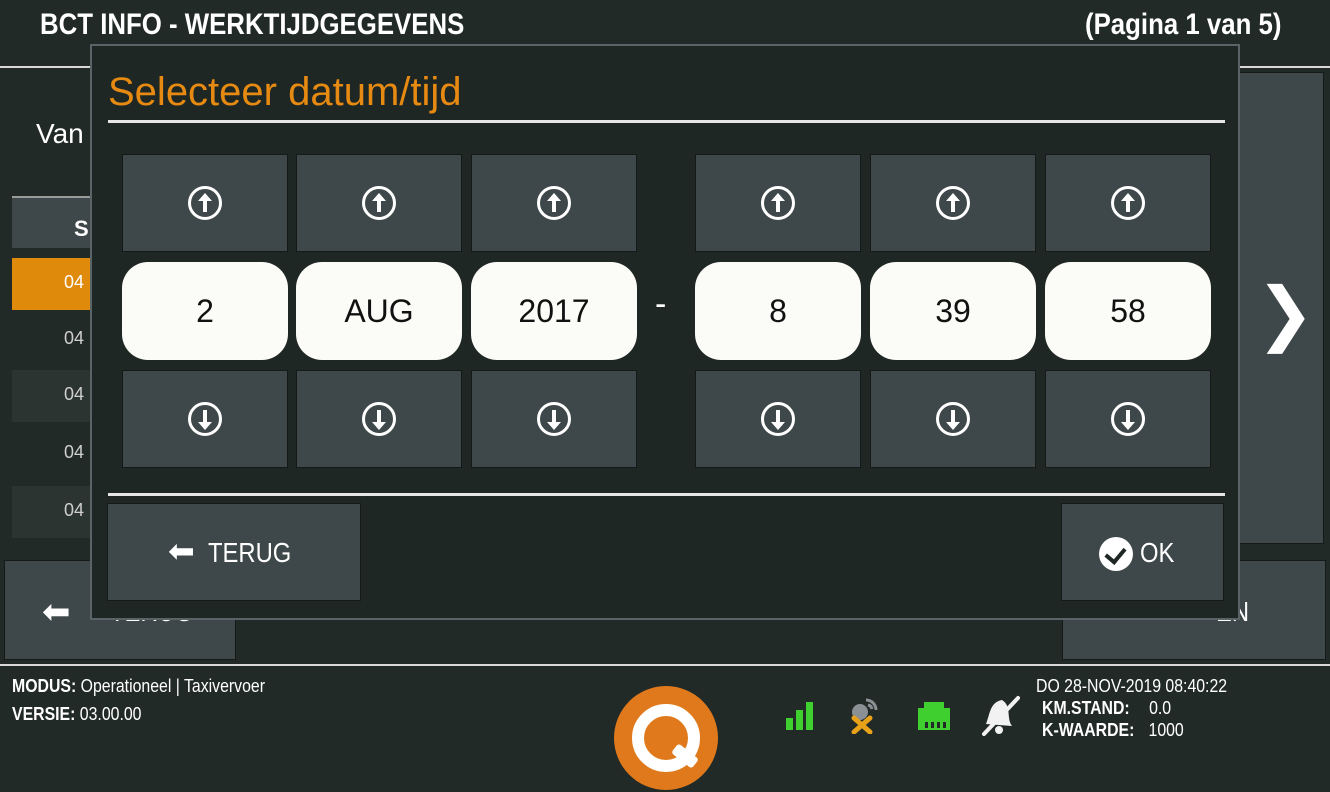 This screenshot has width=1330, height=792. I want to click on second-value: 58, so click(1128, 311).